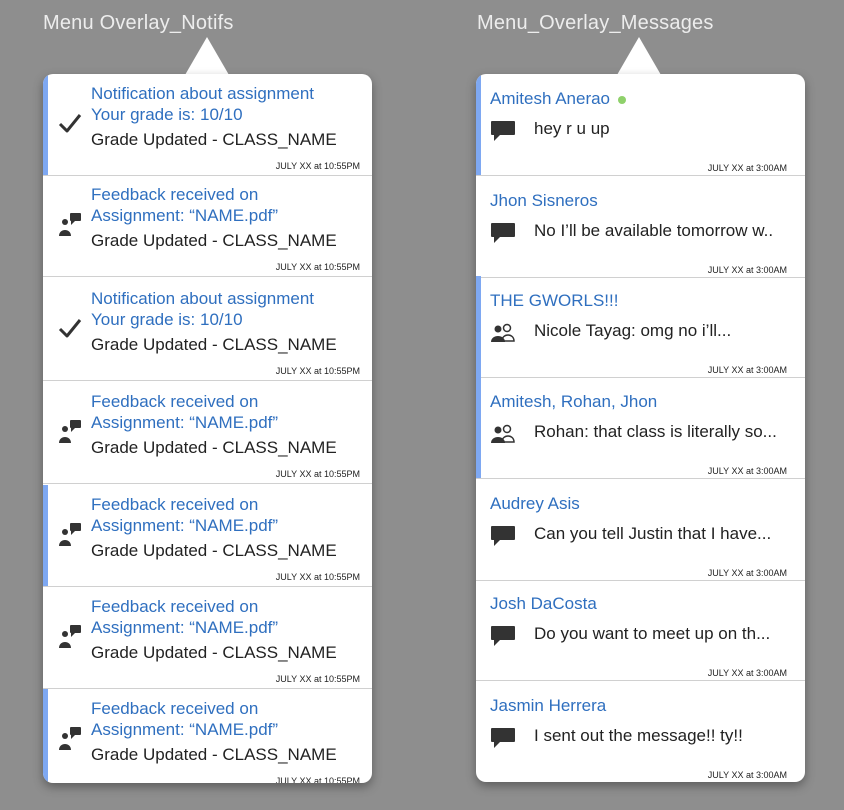 This screenshot has width=844, height=810. I want to click on message-sender: Josh DaCosta, so click(543, 604).